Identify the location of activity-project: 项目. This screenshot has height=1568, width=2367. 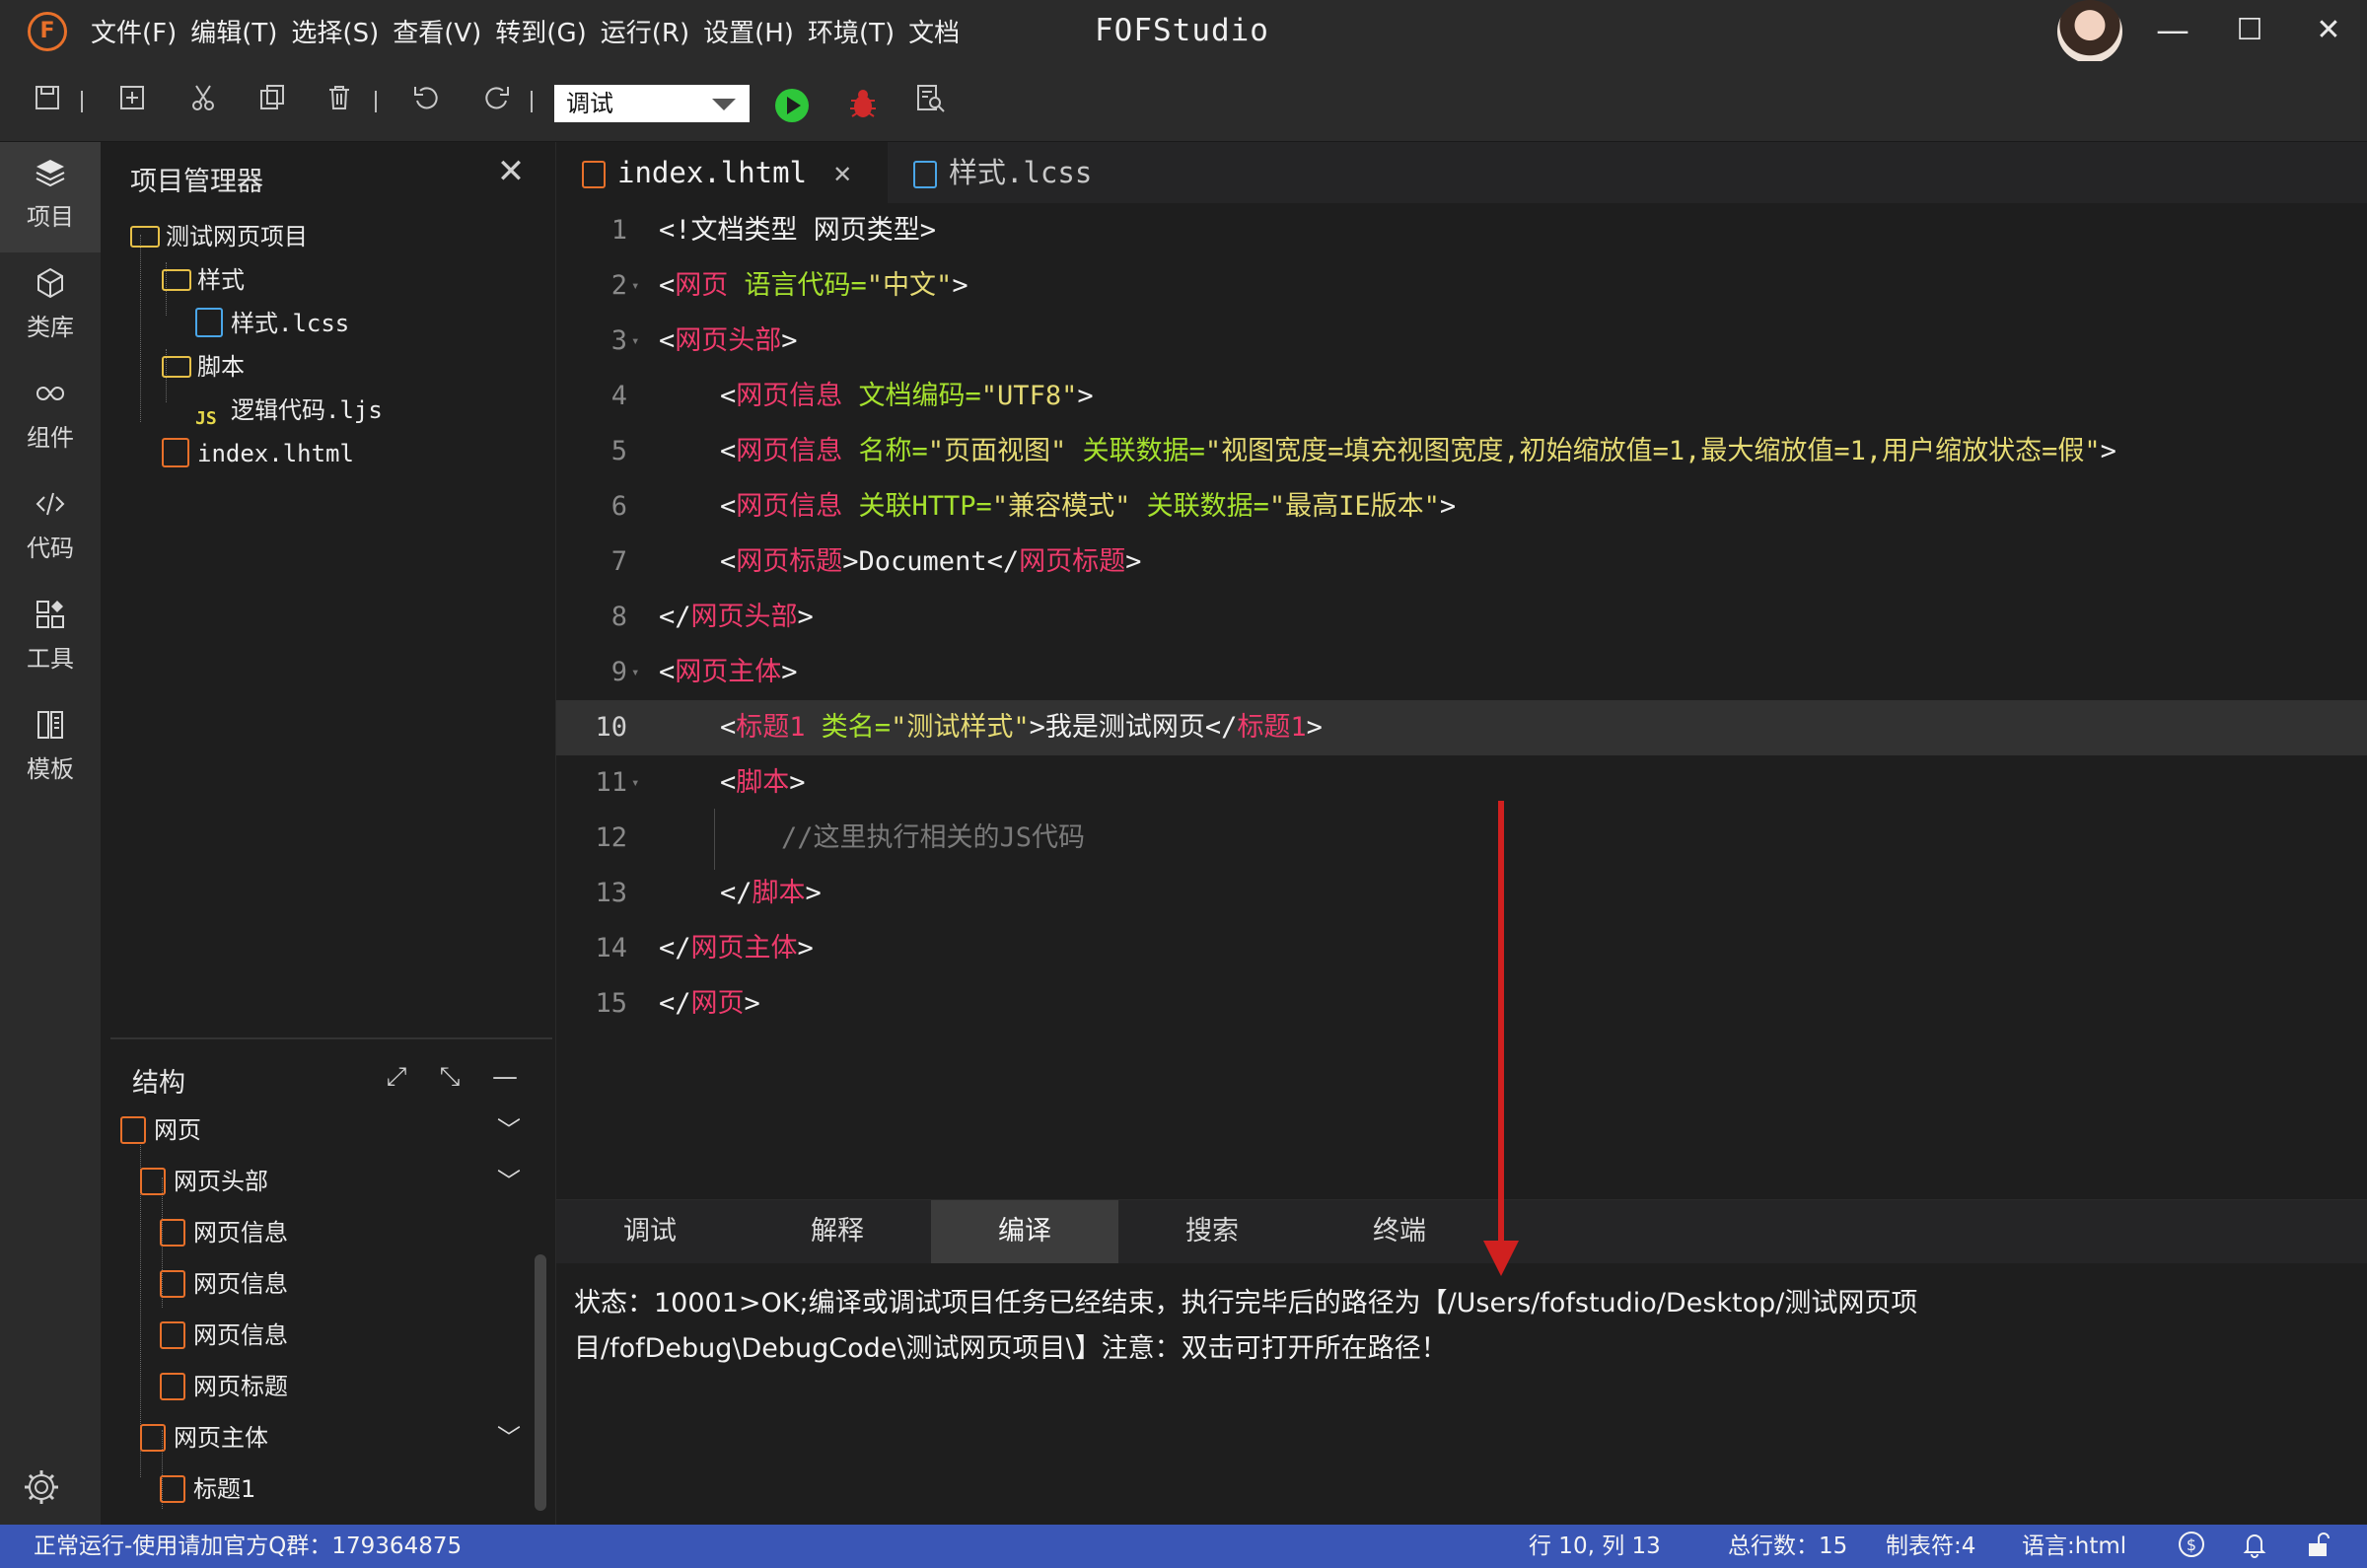
(51, 197).